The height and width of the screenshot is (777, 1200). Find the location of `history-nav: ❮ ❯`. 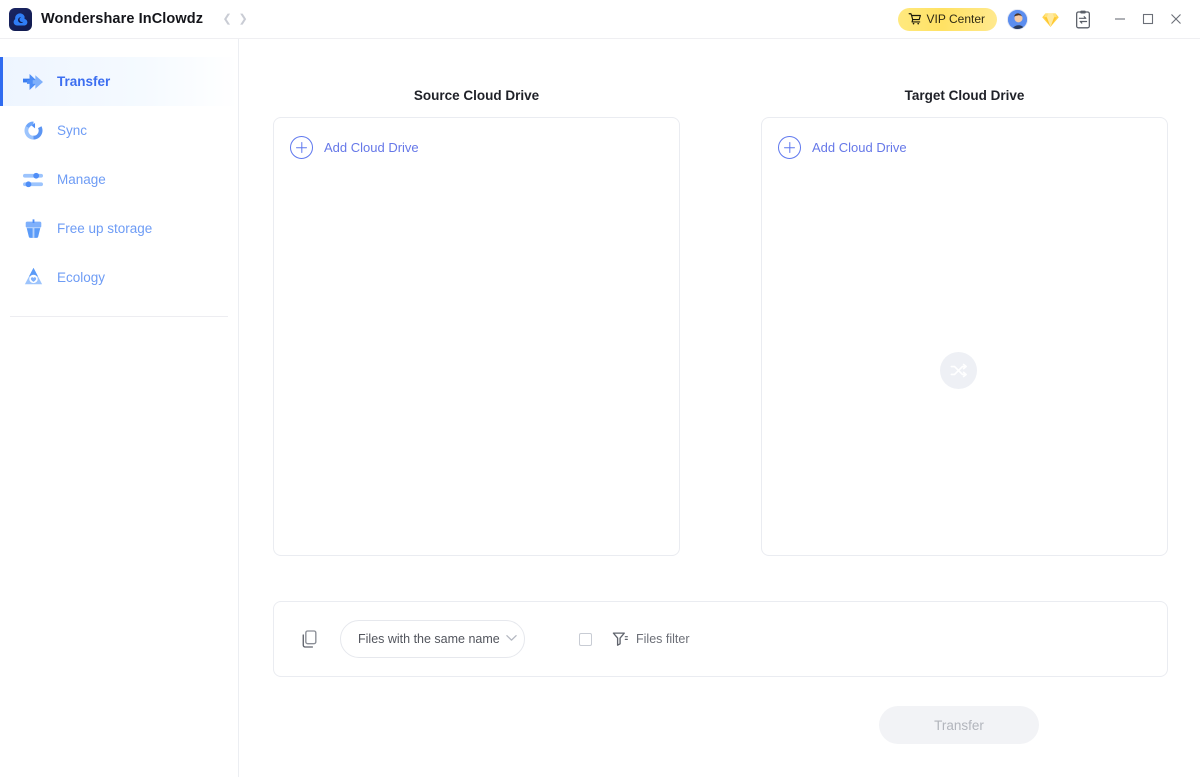

history-nav: ❮ ❯ is located at coordinates (235, 19).